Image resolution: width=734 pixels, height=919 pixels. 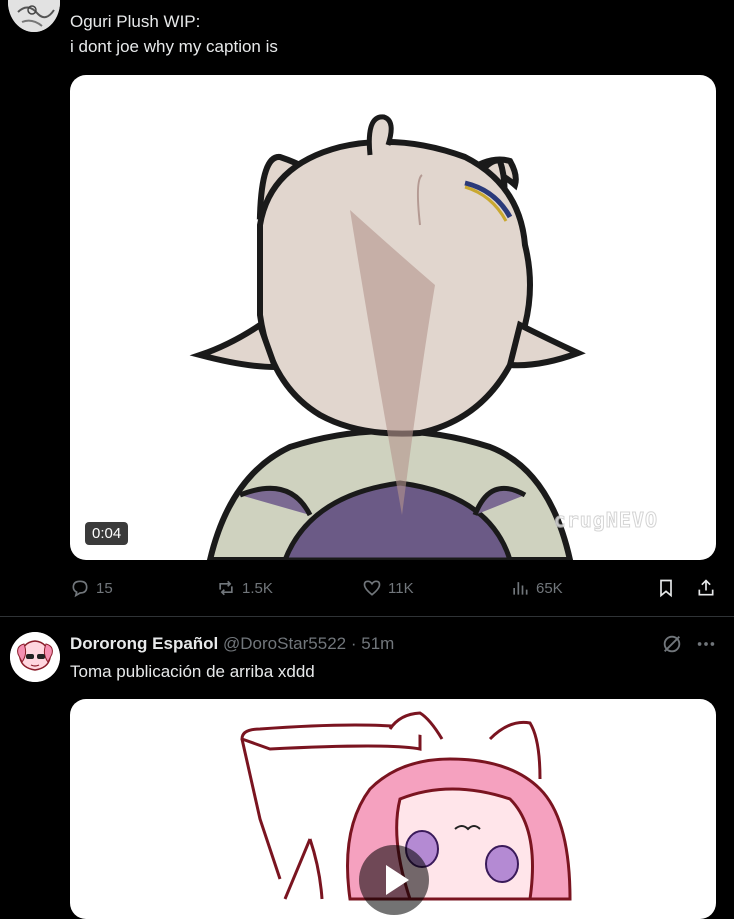 What do you see at coordinates (666, 588) in the screenshot?
I see `bookmark-icon` at bounding box center [666, 588].